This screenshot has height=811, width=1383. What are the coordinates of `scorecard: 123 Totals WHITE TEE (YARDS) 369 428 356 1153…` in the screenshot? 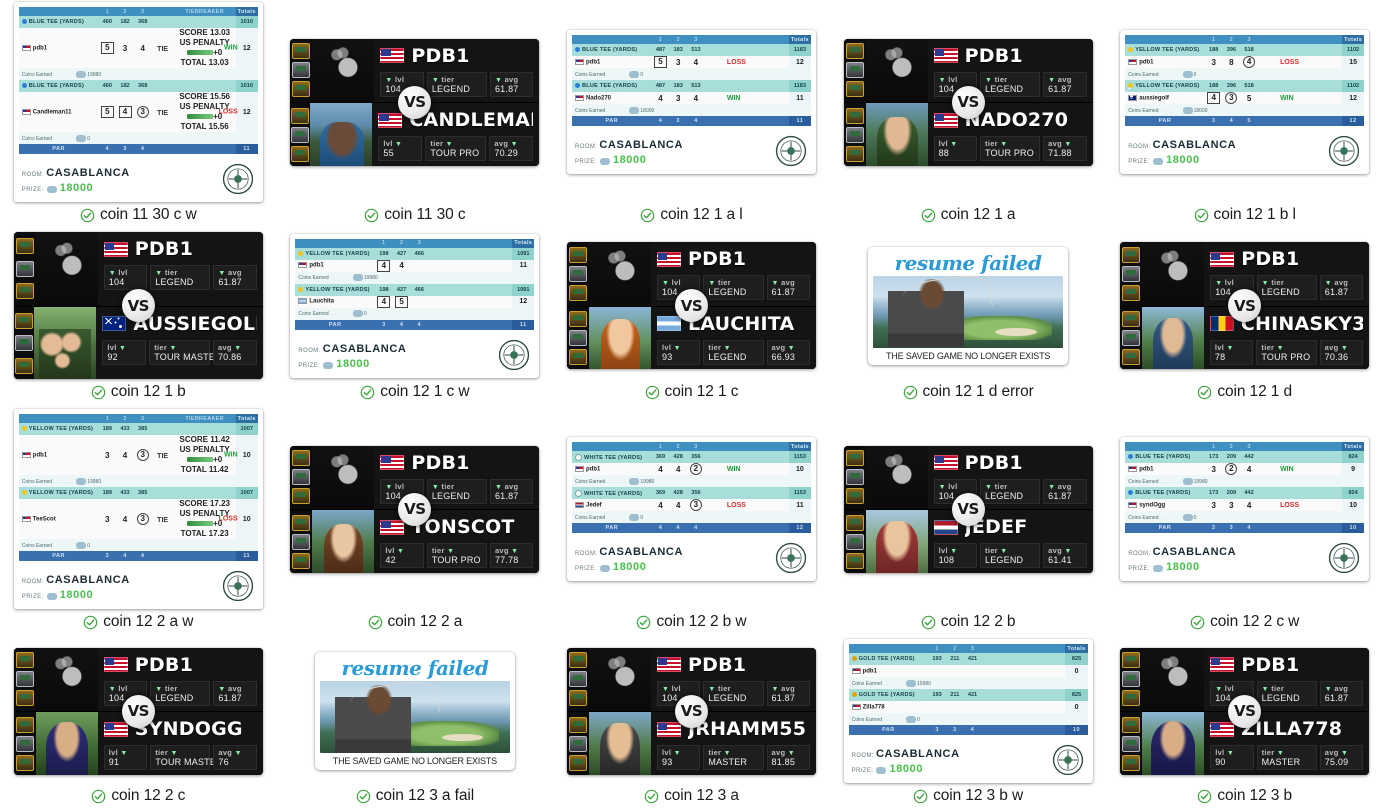 It's located at (691, 509).